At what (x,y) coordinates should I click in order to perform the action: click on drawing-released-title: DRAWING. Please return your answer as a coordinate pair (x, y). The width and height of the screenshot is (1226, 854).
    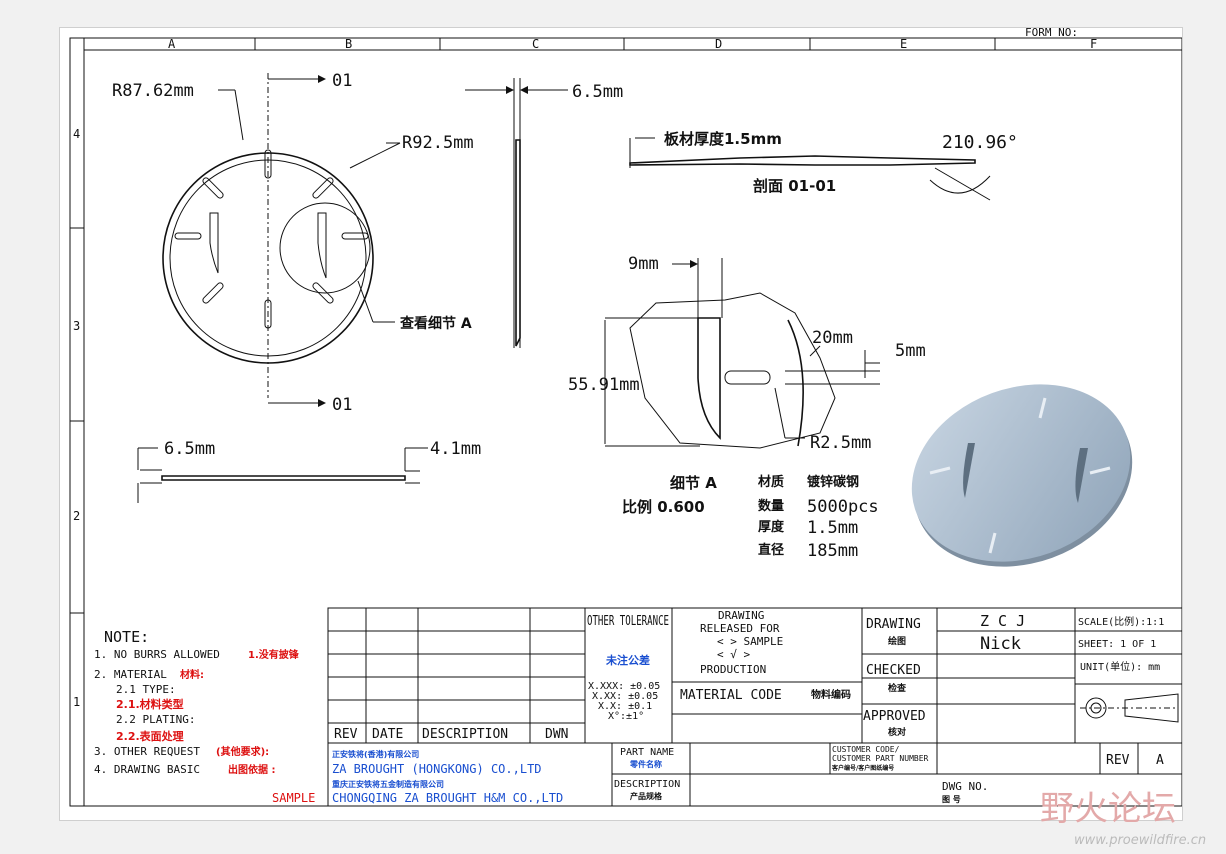
    Looking at the image, I should click on (741, 615).